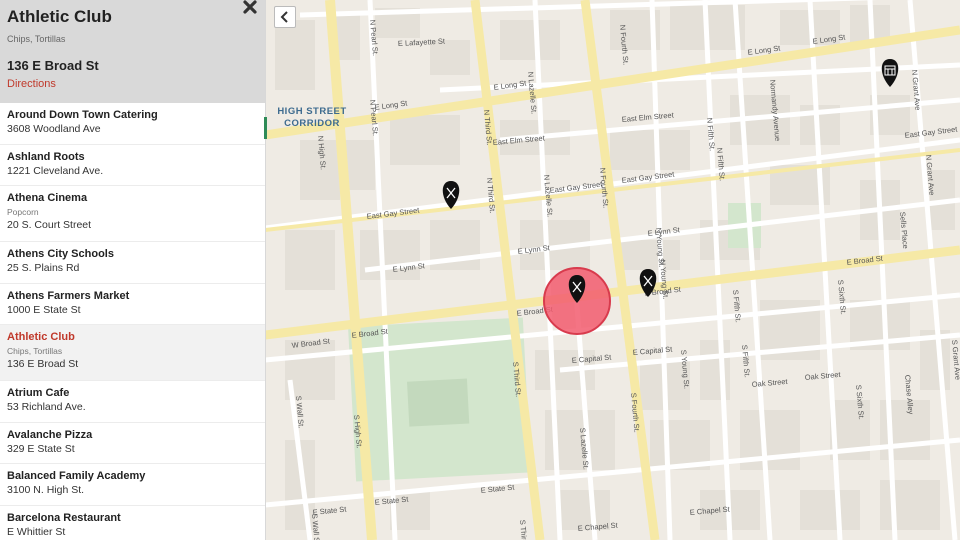 This screenshot has height=540, width=960. I want to click on location-address: 1000 E State St, so click(44, 309).